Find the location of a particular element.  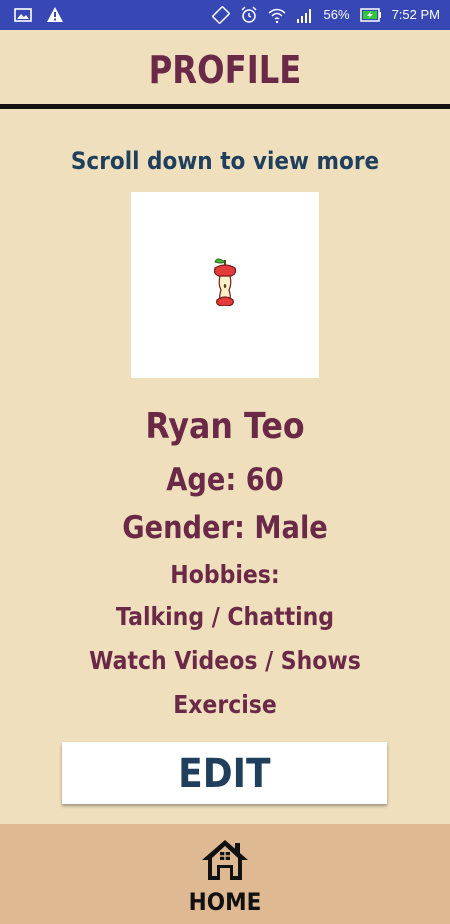

profile-photo is located at coordinates (225, 285).